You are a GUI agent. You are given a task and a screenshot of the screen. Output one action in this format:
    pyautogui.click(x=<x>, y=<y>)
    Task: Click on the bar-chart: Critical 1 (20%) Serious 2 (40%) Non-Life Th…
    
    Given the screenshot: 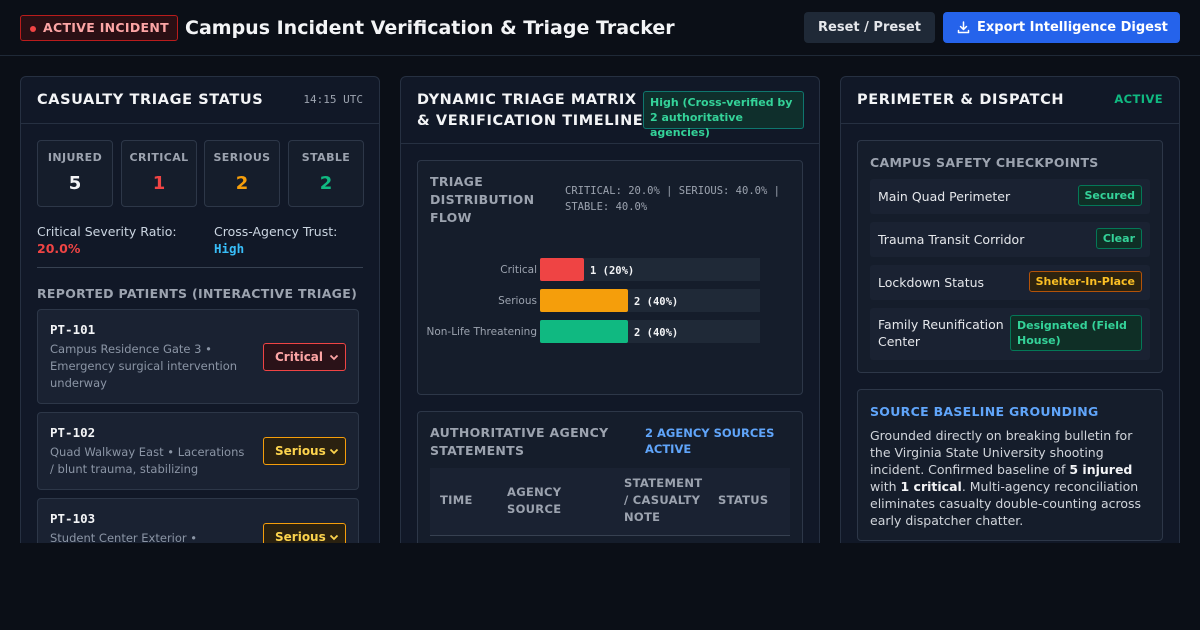 What is the action you would take?
    pyautogui.click(x=593, y=300)
    